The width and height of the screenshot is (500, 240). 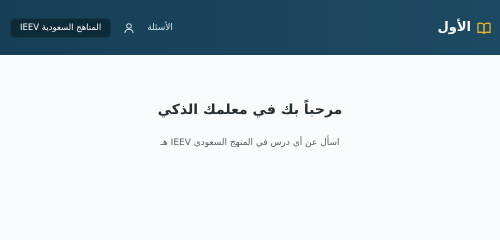 What do you see at coordinates (61, 27) in the screenshot?
I see `curriculum-button: المناهج السعودية IEEV` at bounding box center [61, 27].